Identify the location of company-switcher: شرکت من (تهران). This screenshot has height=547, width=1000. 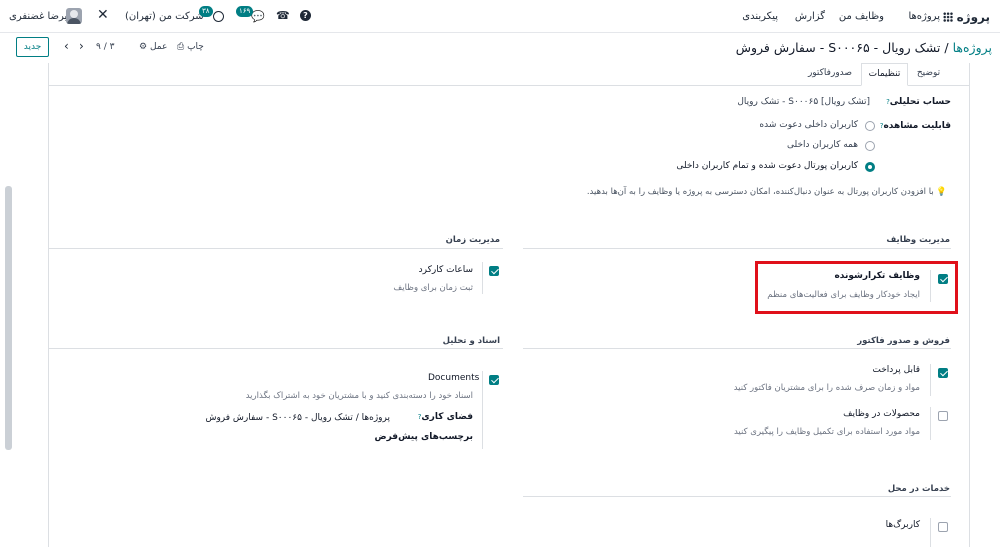
(164, 16).